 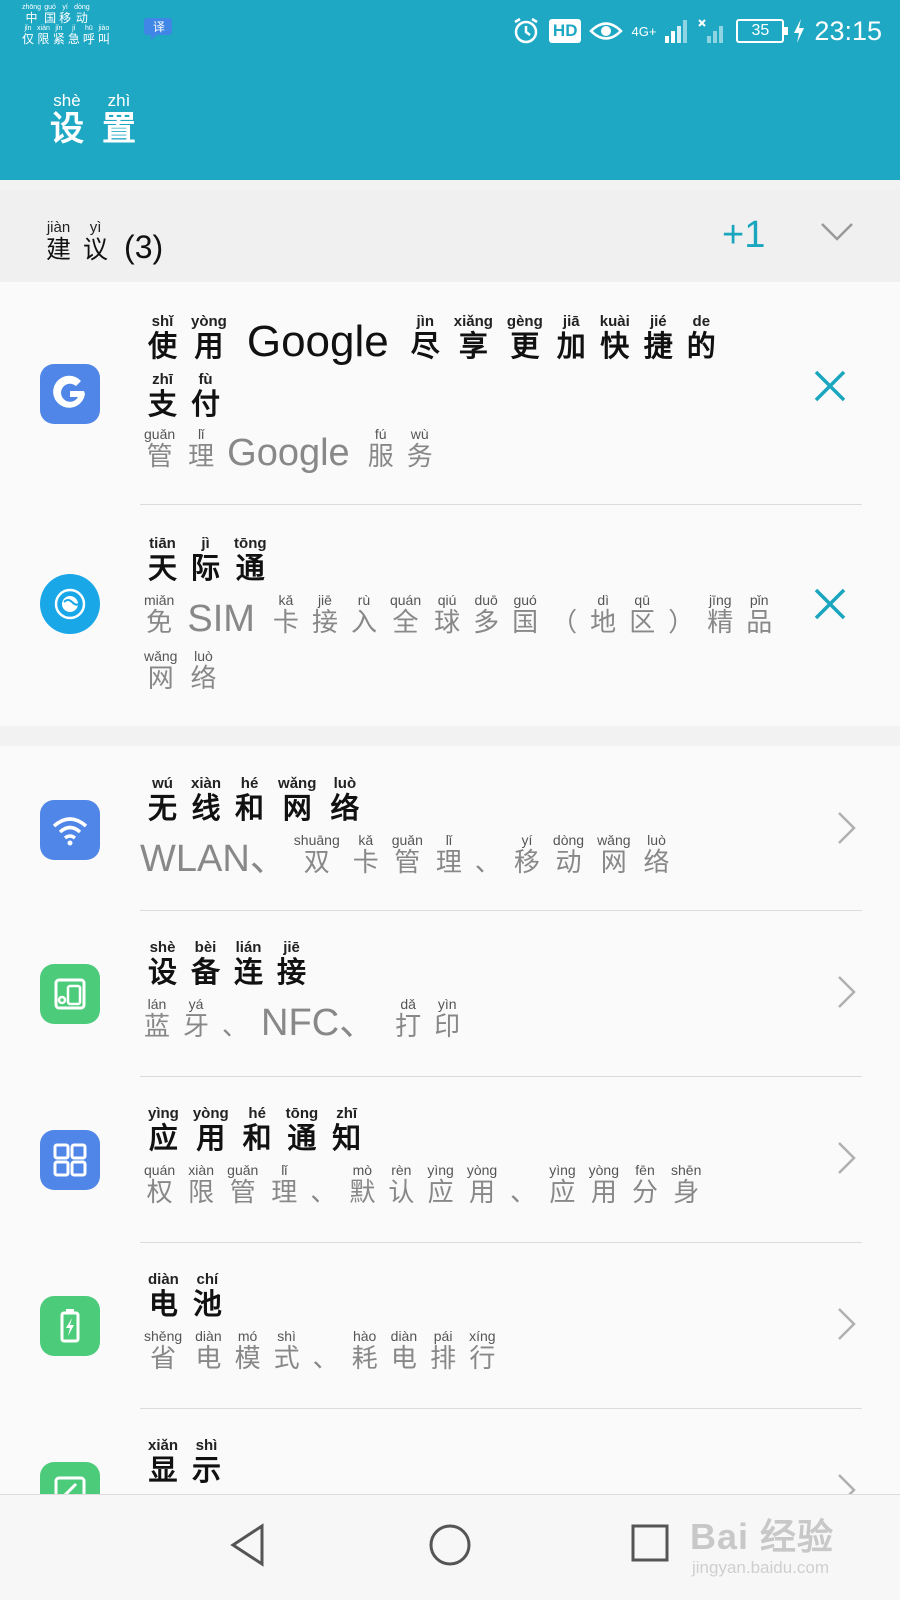 What do you see at coordinates (88, 35) in the screenshot?
I see `hanzi-char: 呼hū` at bounding box center [88, 35].